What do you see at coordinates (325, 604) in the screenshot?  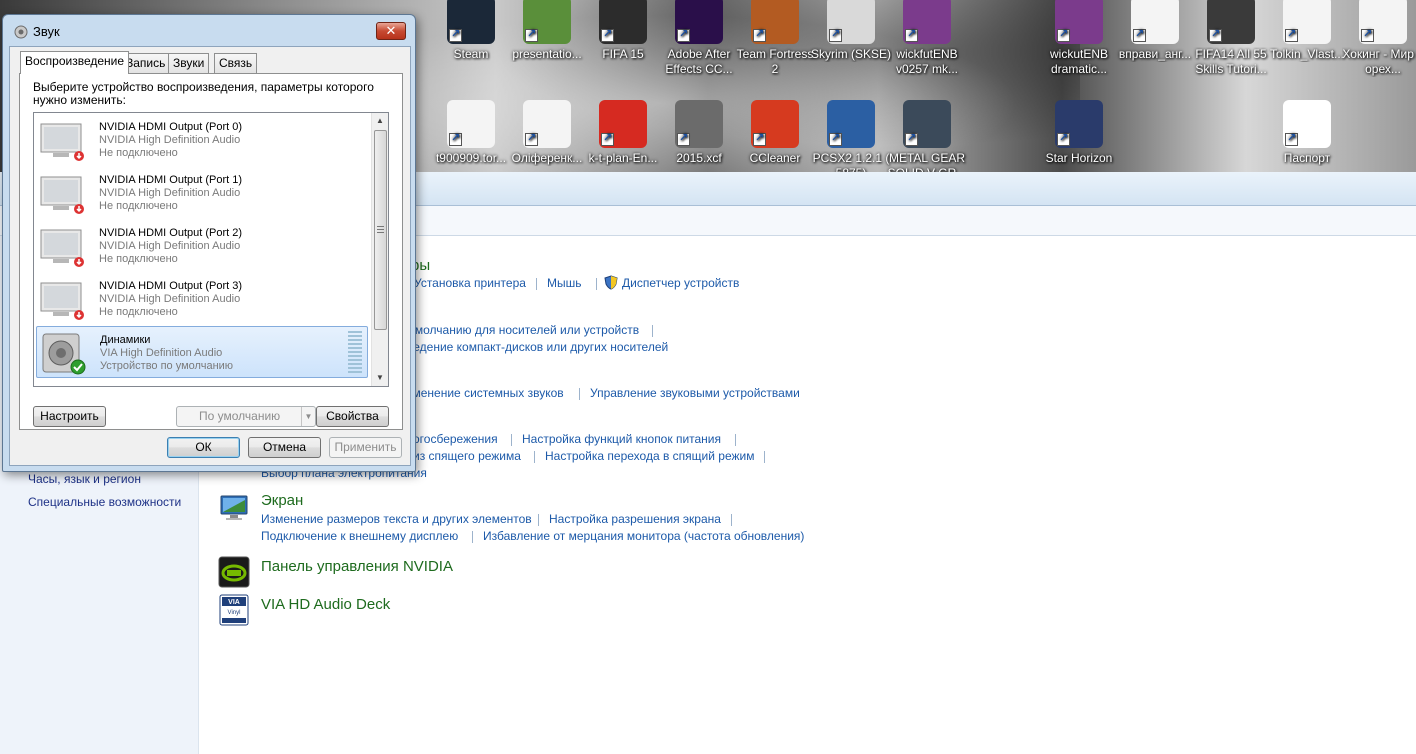 I see `category-title-via-audio-deck: VIA HD Audio Deck` at bounding box center [325, 604].